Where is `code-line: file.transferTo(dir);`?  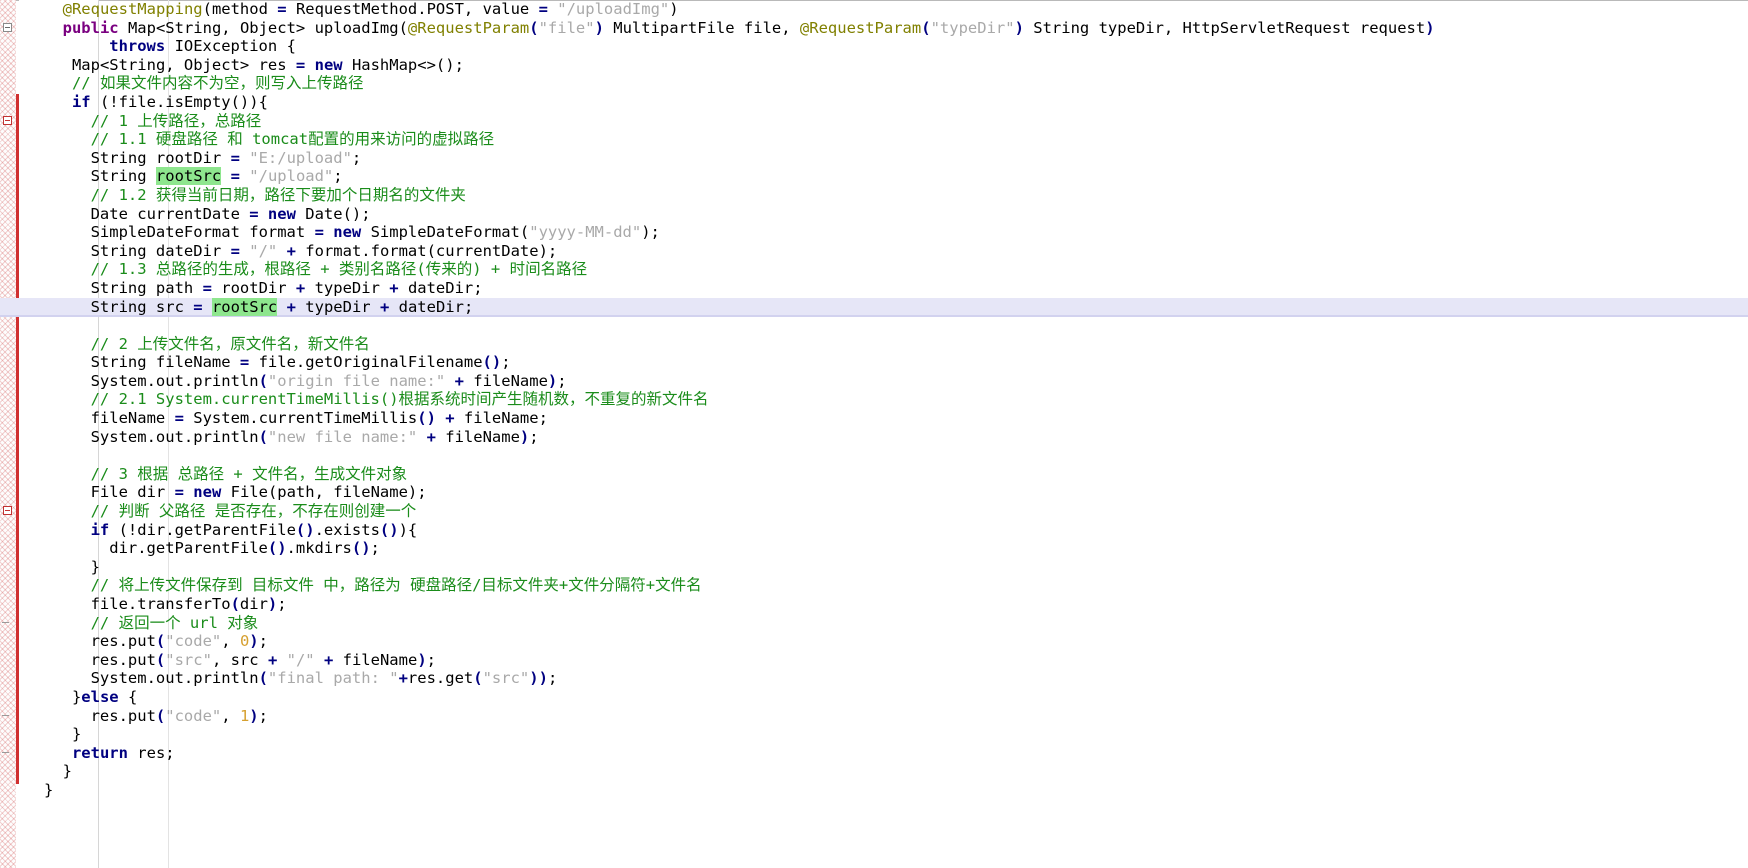 code-line: file.transferTo(dir); is located at coordinates (874, 604).